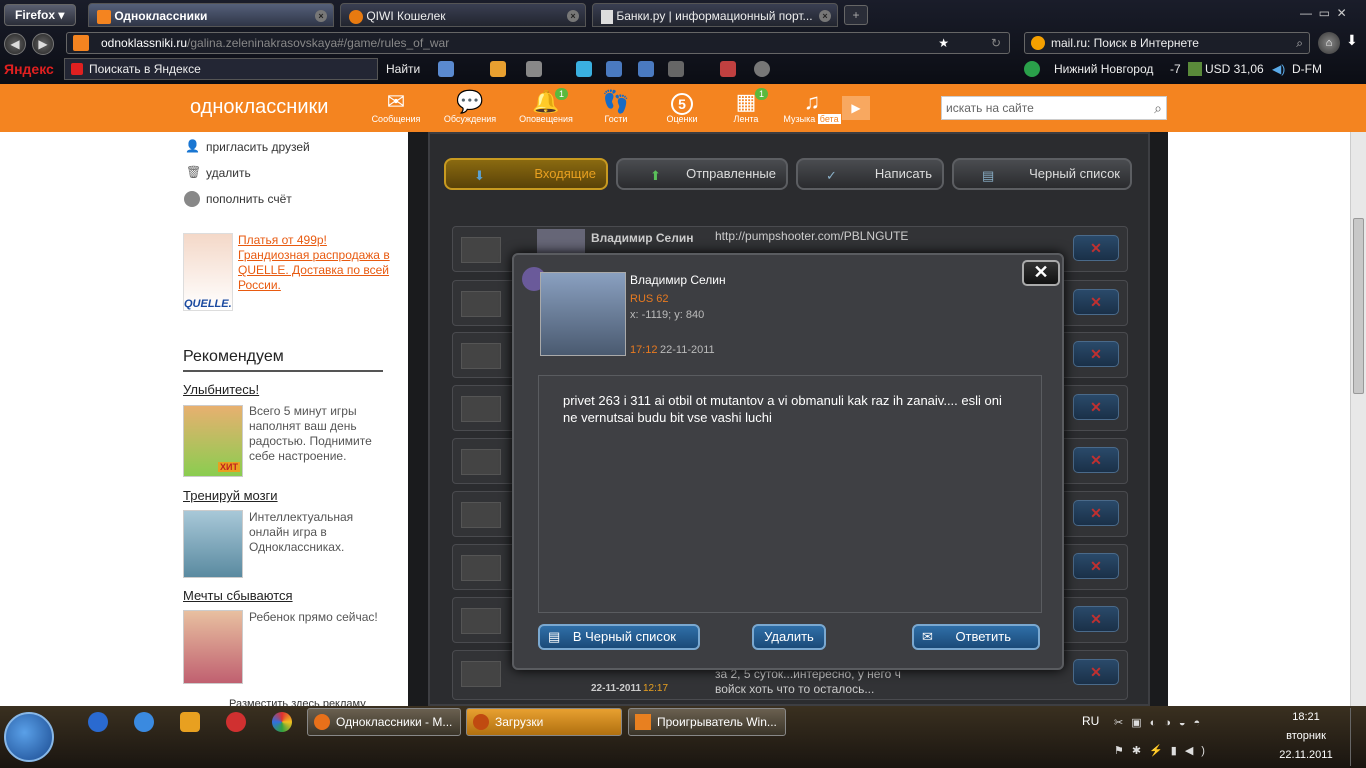  What do you see at coordinates (1090, 721) in the screenshot?
I see `language-indicator: RU` at bounding box center [1090, 721].